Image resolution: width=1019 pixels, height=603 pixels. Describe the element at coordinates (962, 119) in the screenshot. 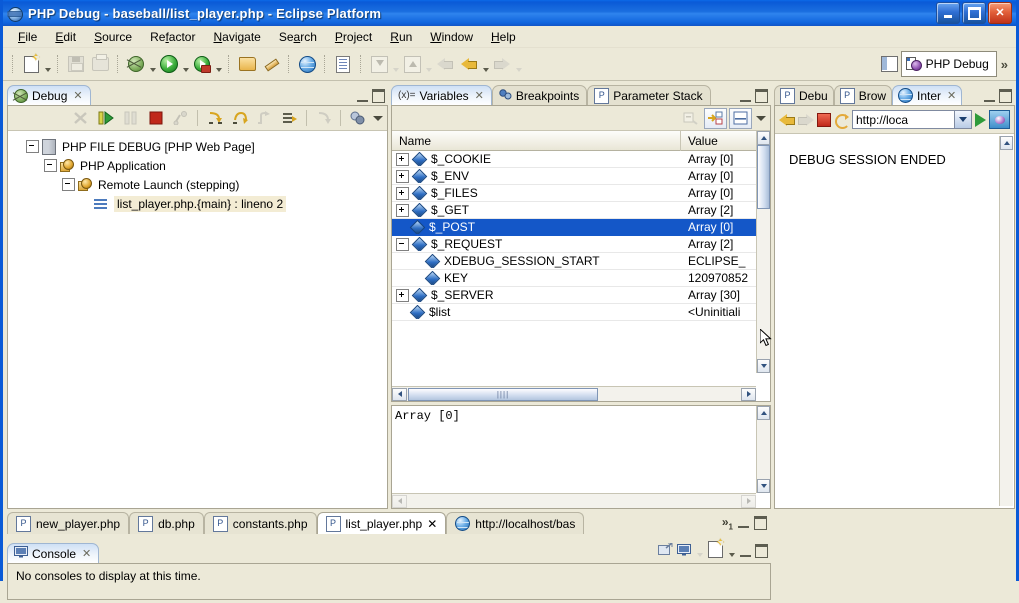

I see `chevron-down-icon` at that location.